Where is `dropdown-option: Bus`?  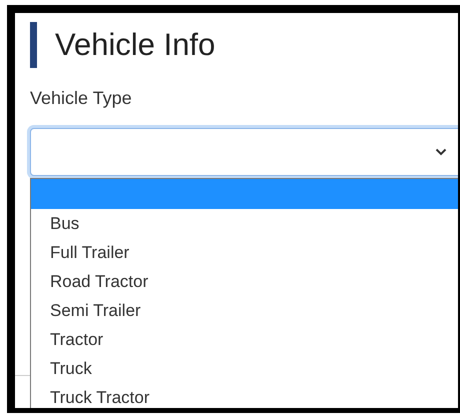 dropdown-option: Bus is located at coordinates (244, 223).